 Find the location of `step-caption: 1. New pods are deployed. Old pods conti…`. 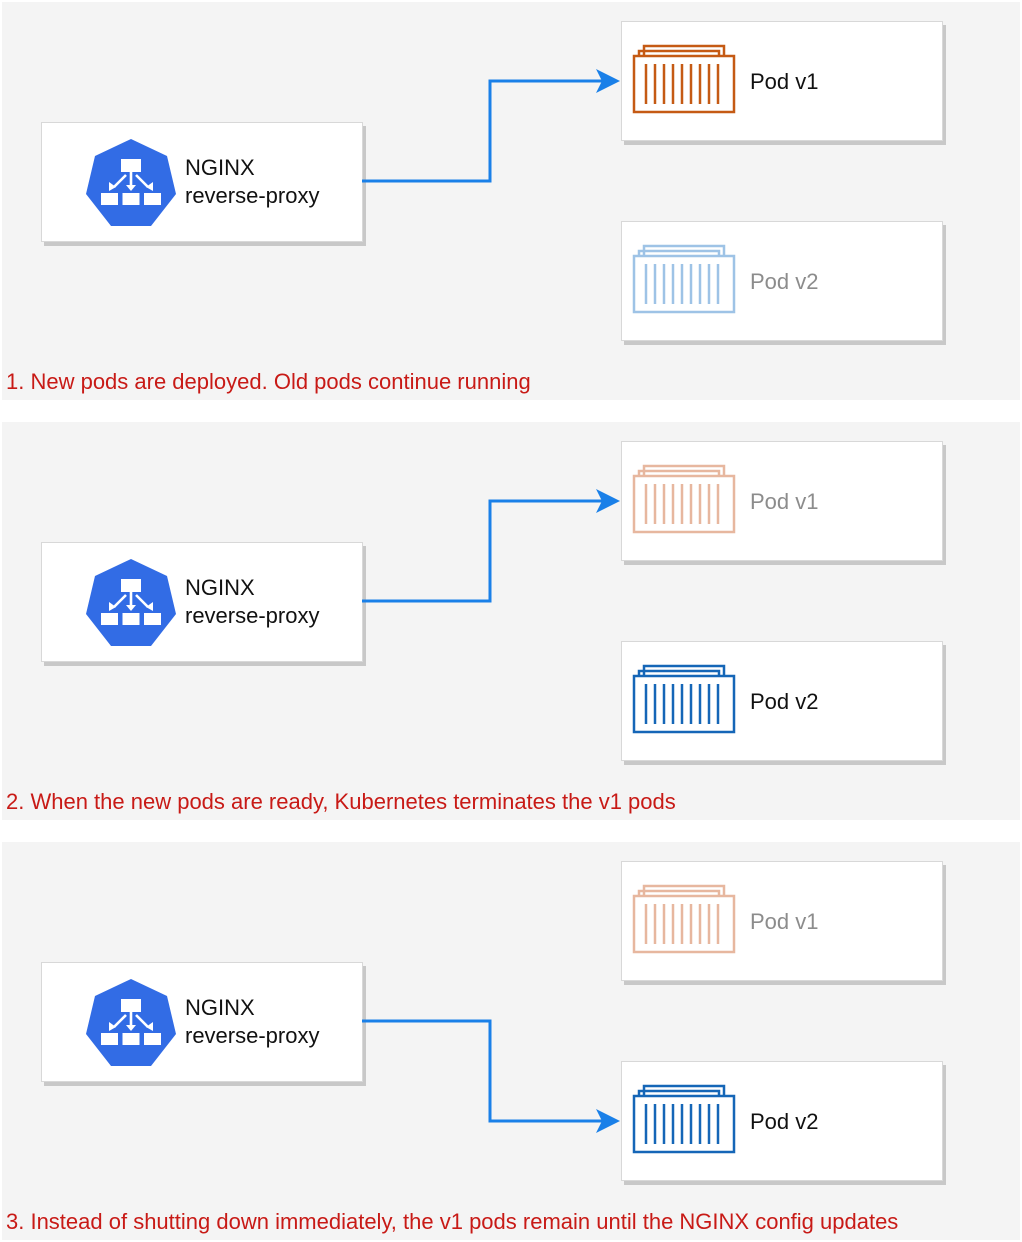

step-caption: 1. New pods are deployed. Old pods conti… is located at coordinates (268, 381).